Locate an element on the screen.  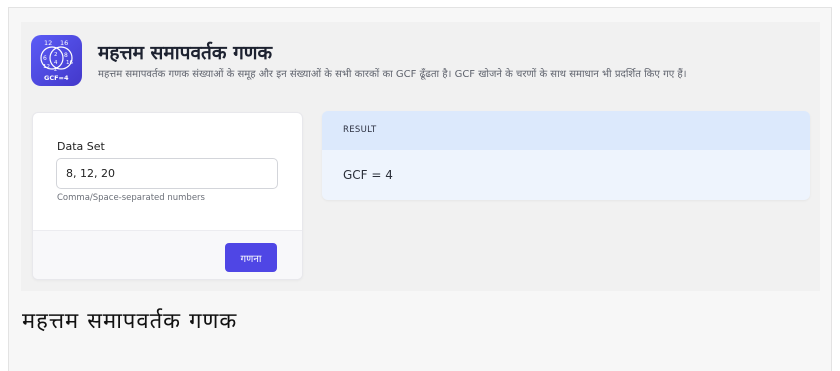
page-title: महत्तम समापवर्तक गणक is located at coordinates (185, 53).